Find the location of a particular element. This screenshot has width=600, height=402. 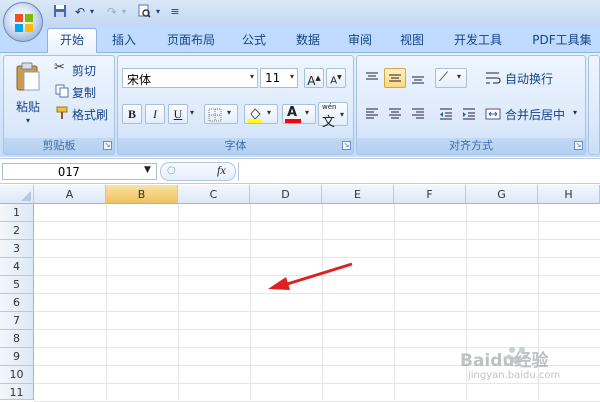

tab-formulas: 公式 is located at coordinates (254, 41).